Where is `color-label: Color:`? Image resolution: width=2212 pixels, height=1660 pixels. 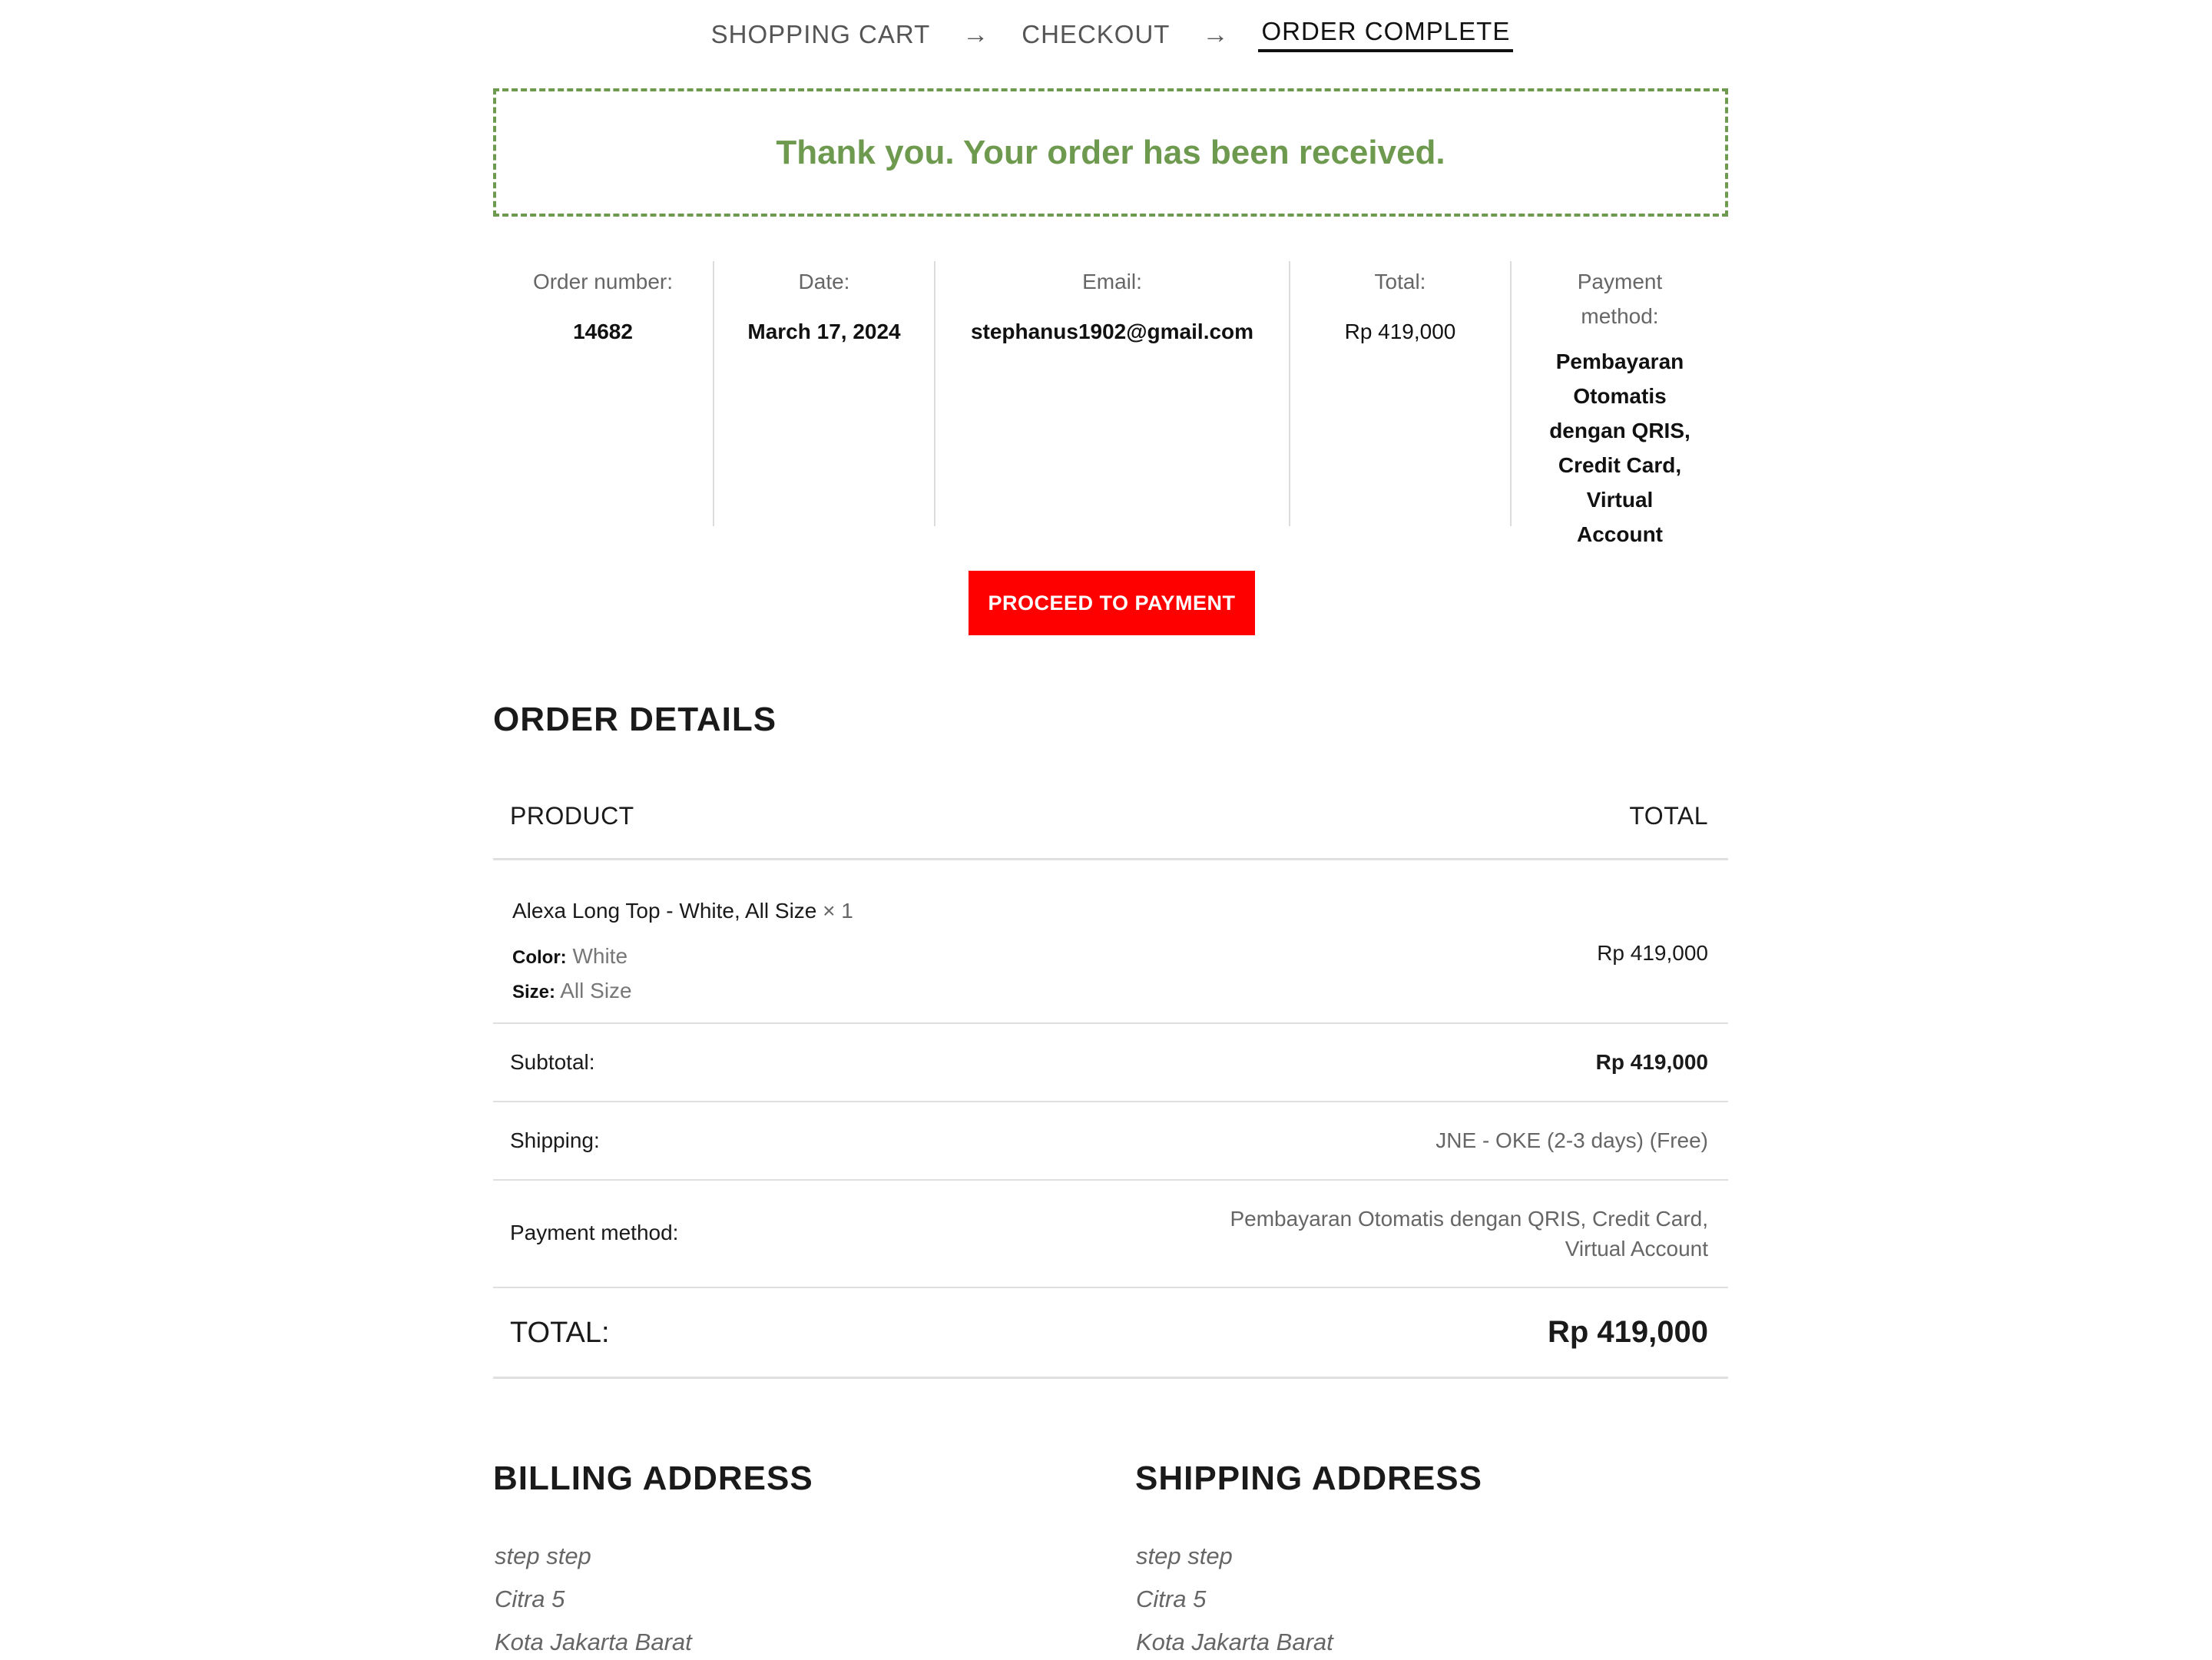
color-label: Color: is located at coordinates (539, 957).